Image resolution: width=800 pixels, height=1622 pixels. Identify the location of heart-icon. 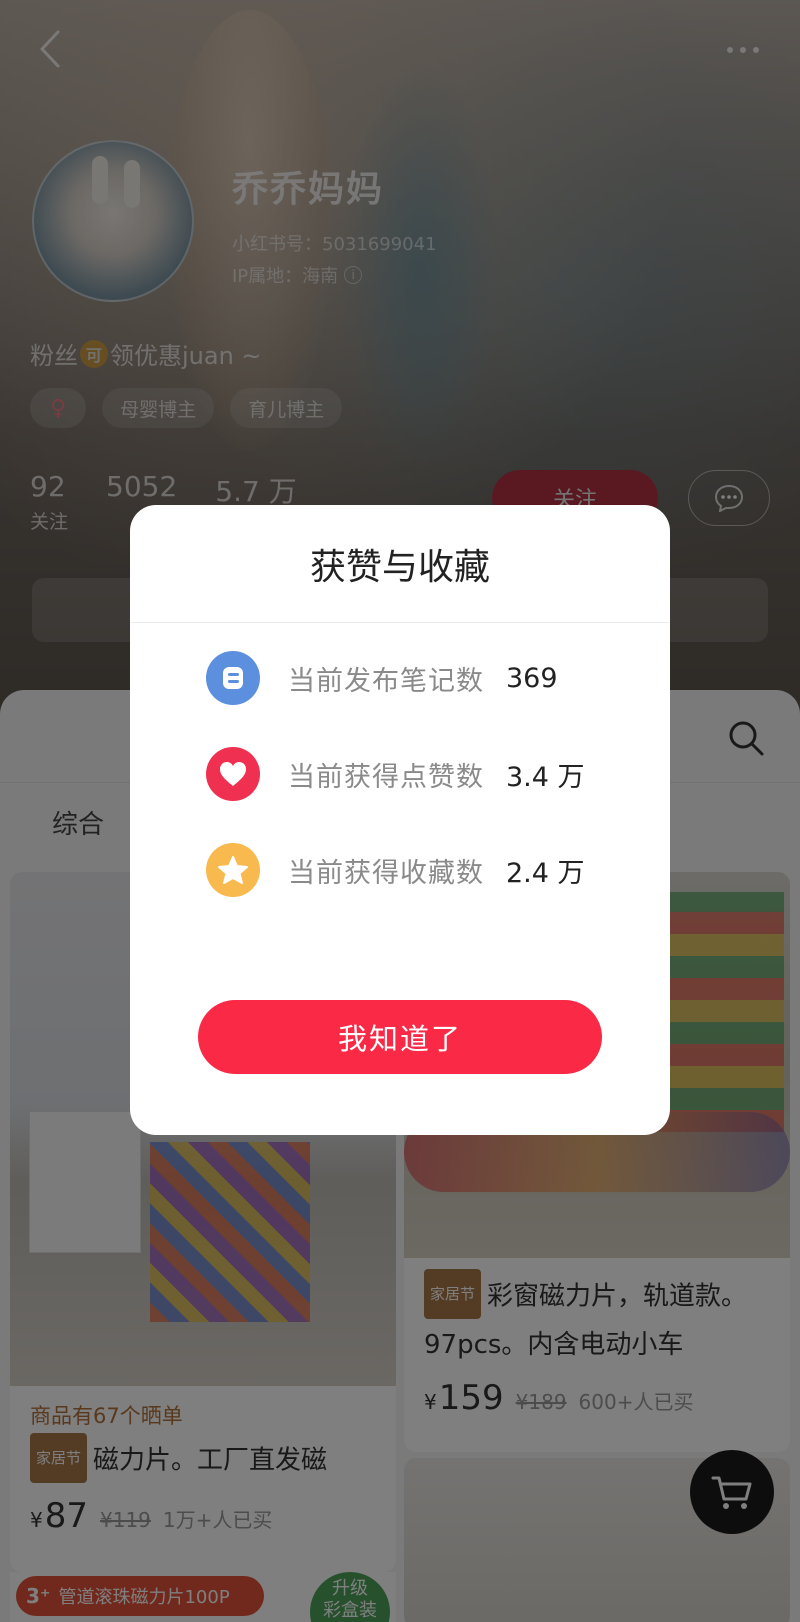
(233, 774).